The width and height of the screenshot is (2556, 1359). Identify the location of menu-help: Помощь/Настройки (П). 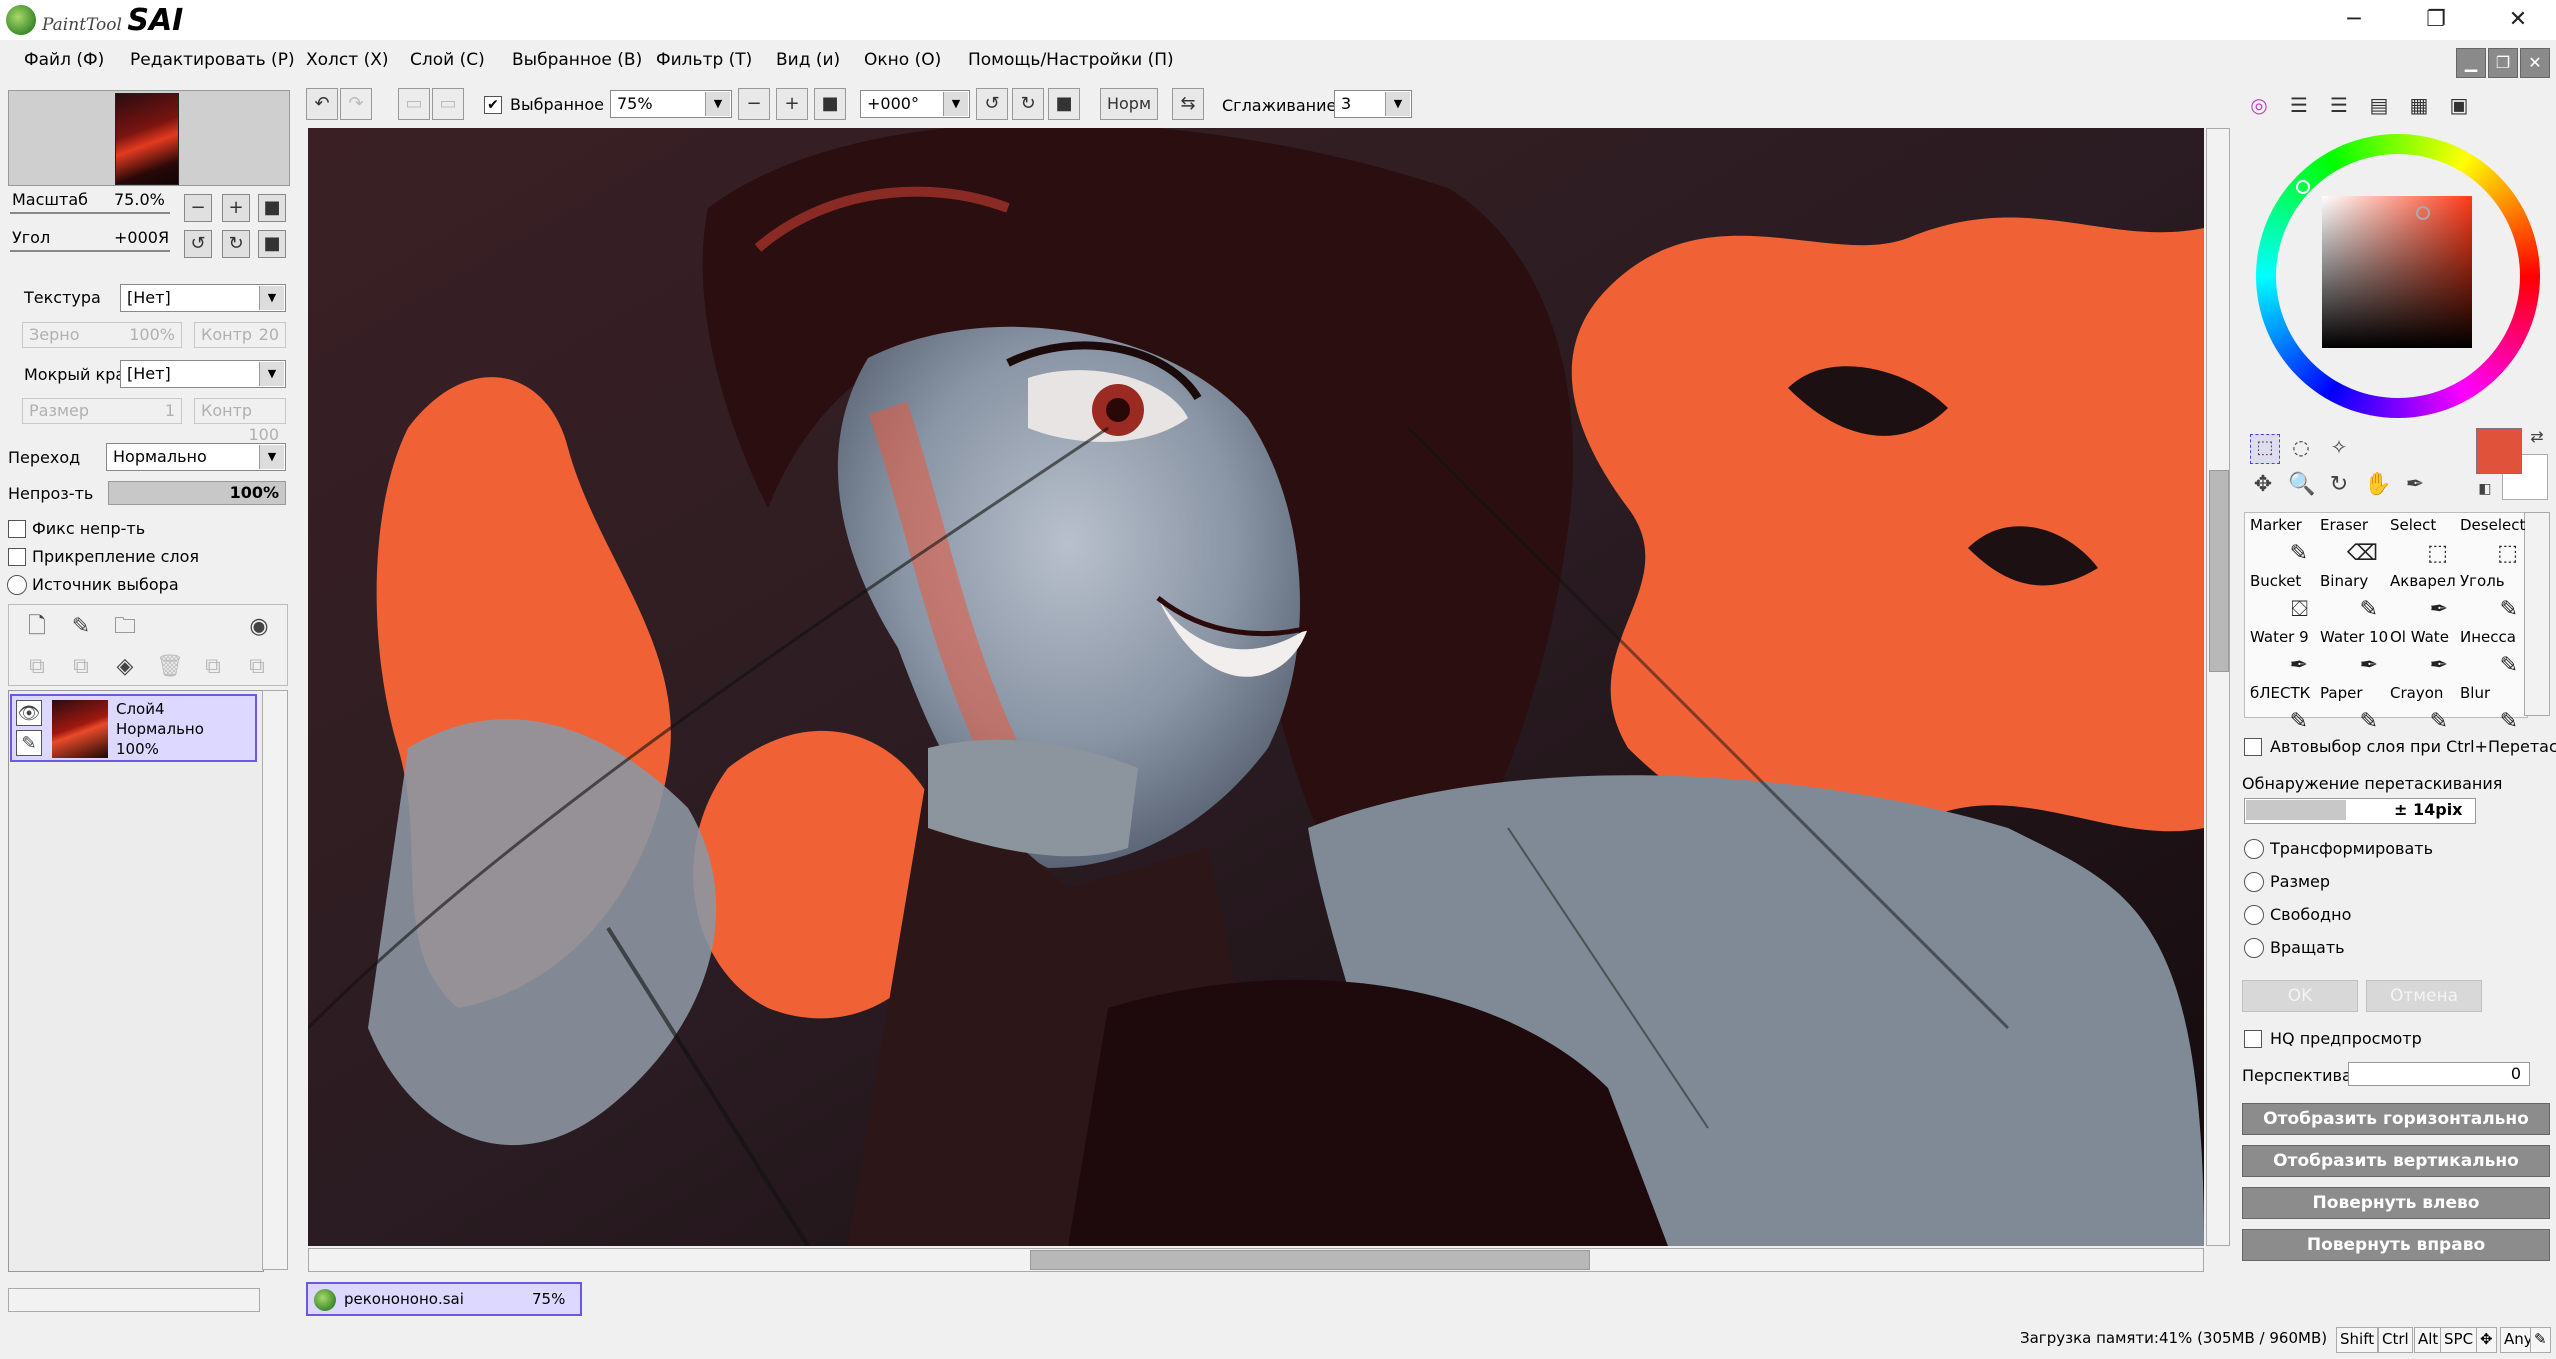
(1071, 60).